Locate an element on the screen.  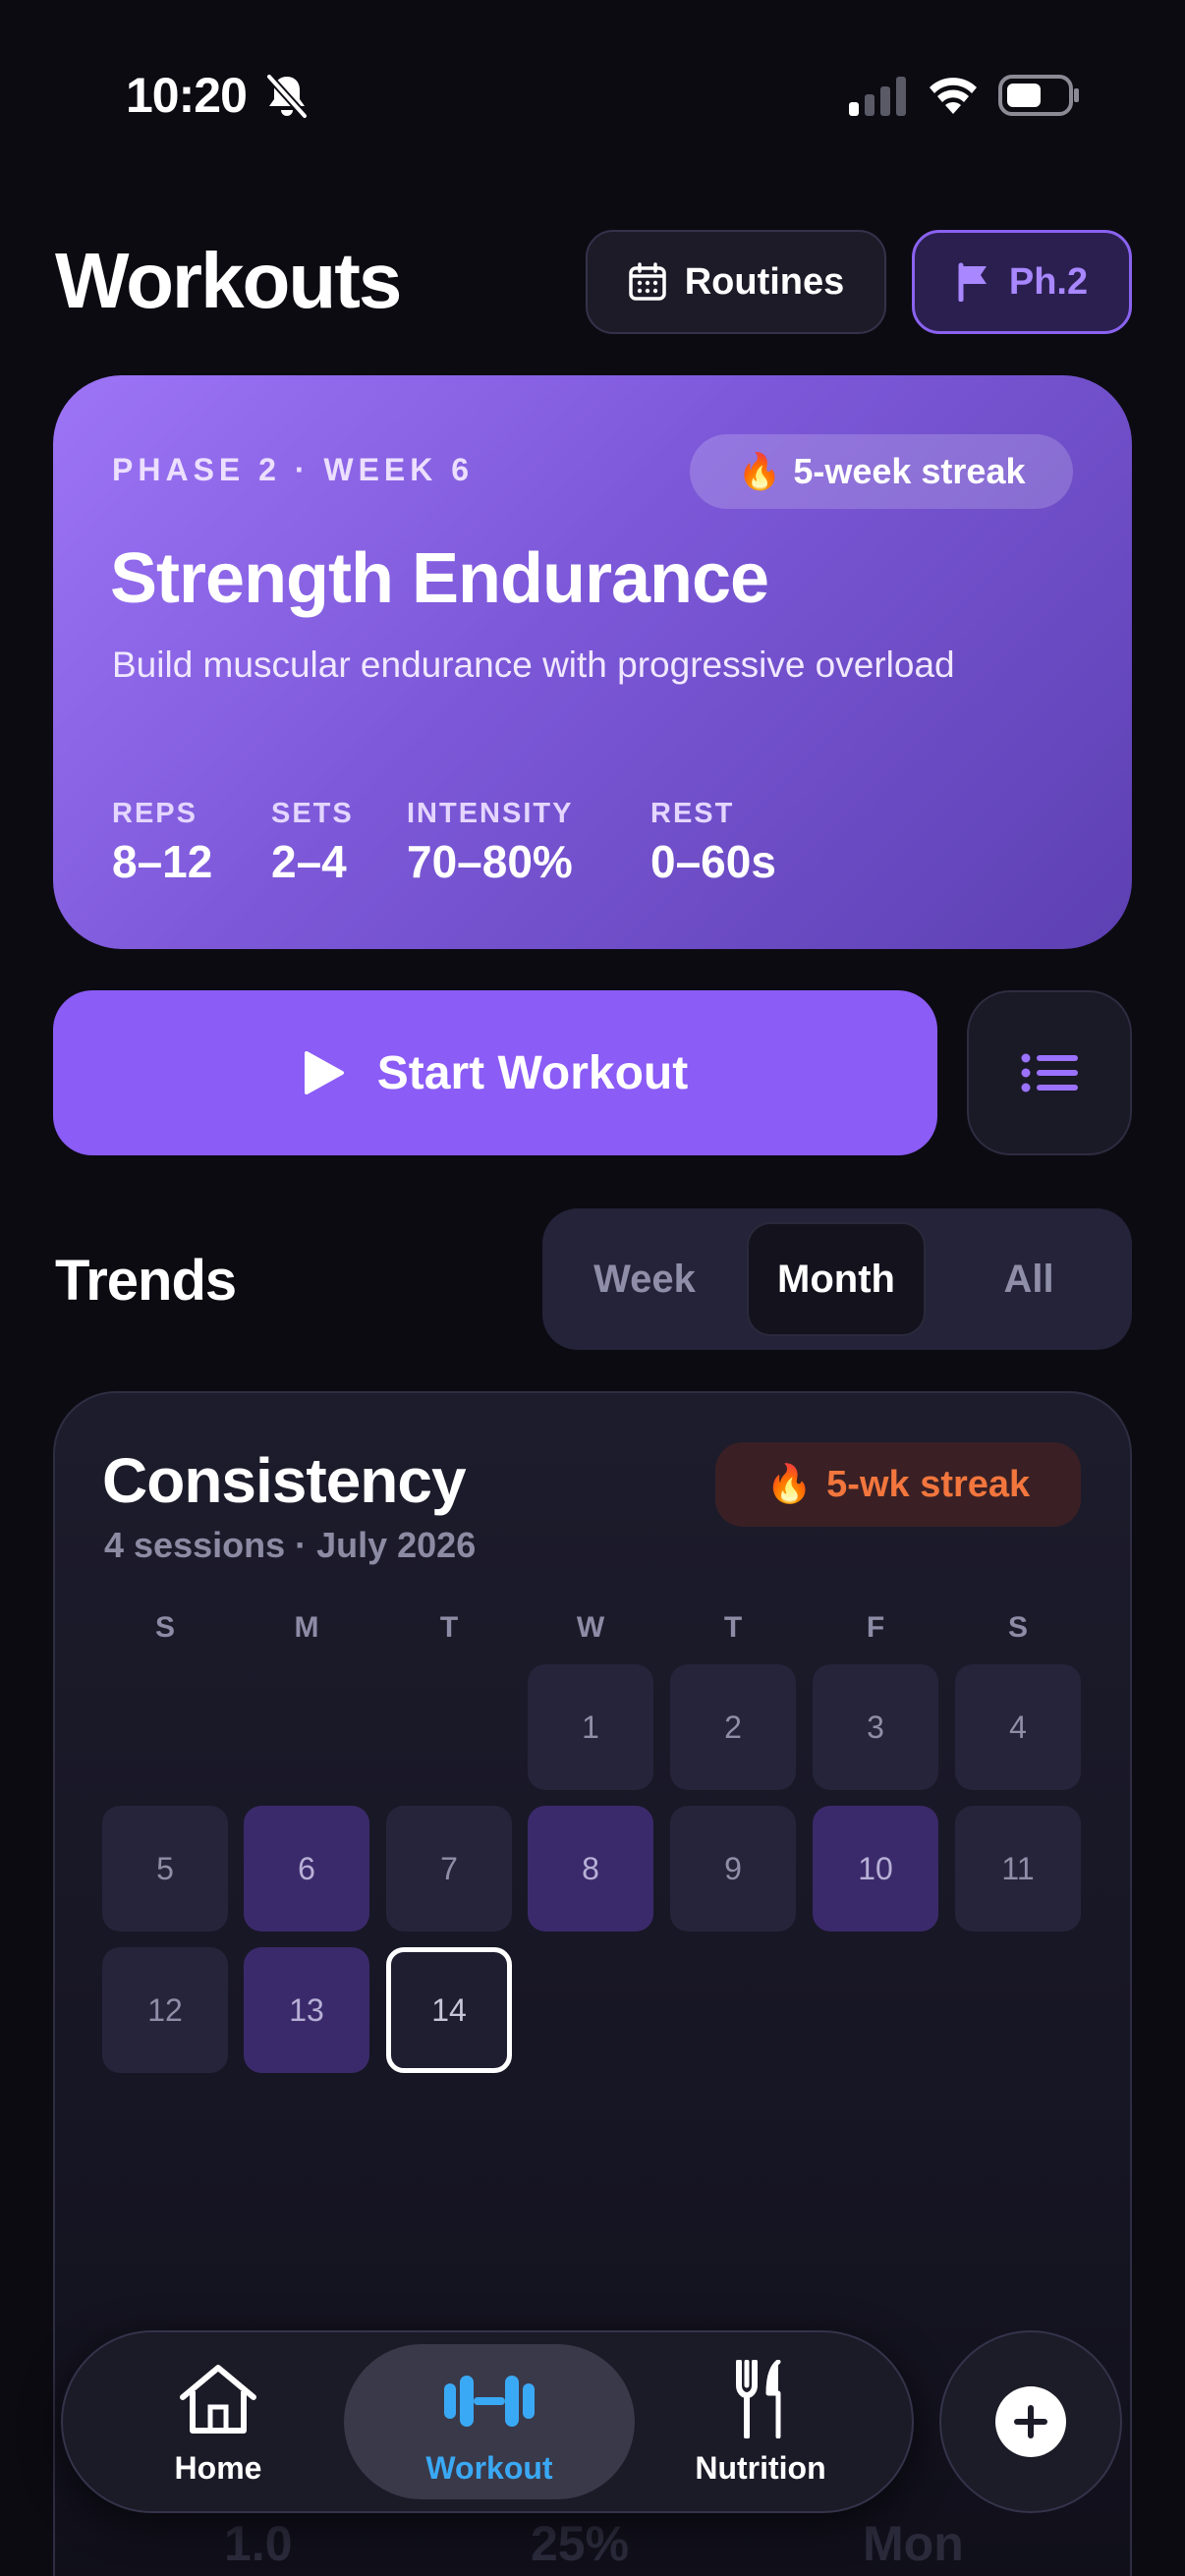
tab-workout: Workout is located at coordinates (490, 2468).